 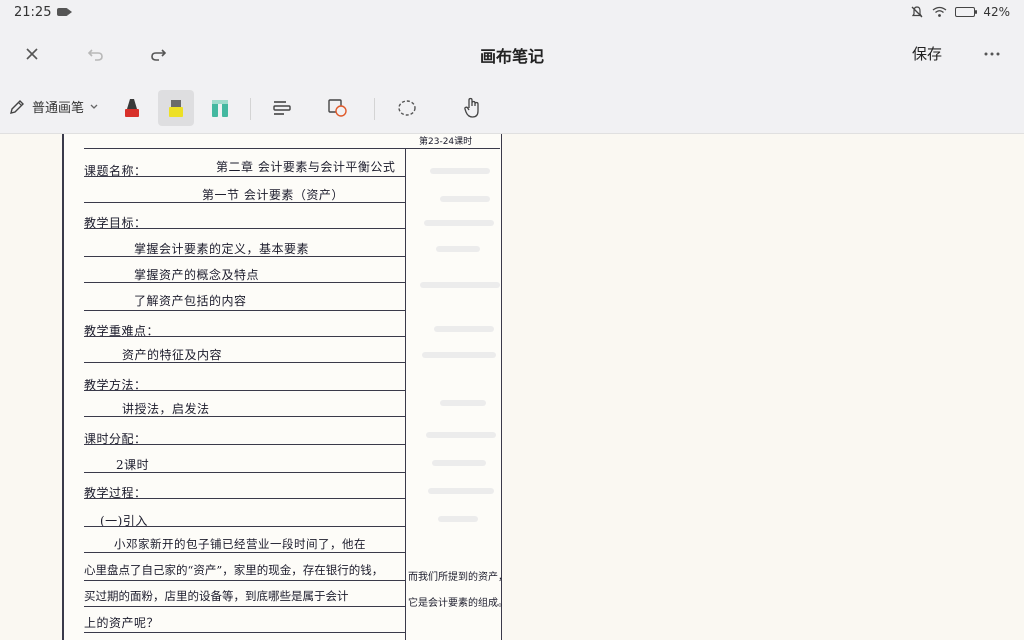 What do you see at coordinates (17, 106) in the screenshot?
I see `pencil-icon` at bounding box center [17, 106].